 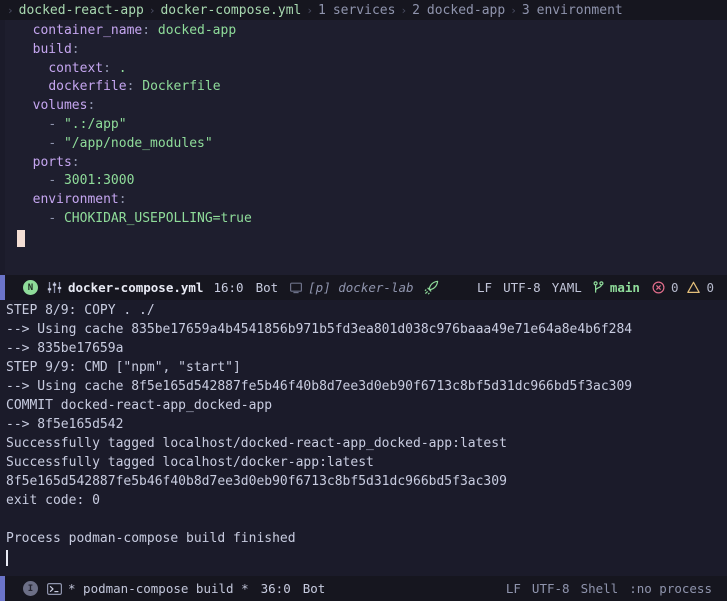 I want to click on breadcrumb-item-project: docked-react-app, so click(x=81, y=10).